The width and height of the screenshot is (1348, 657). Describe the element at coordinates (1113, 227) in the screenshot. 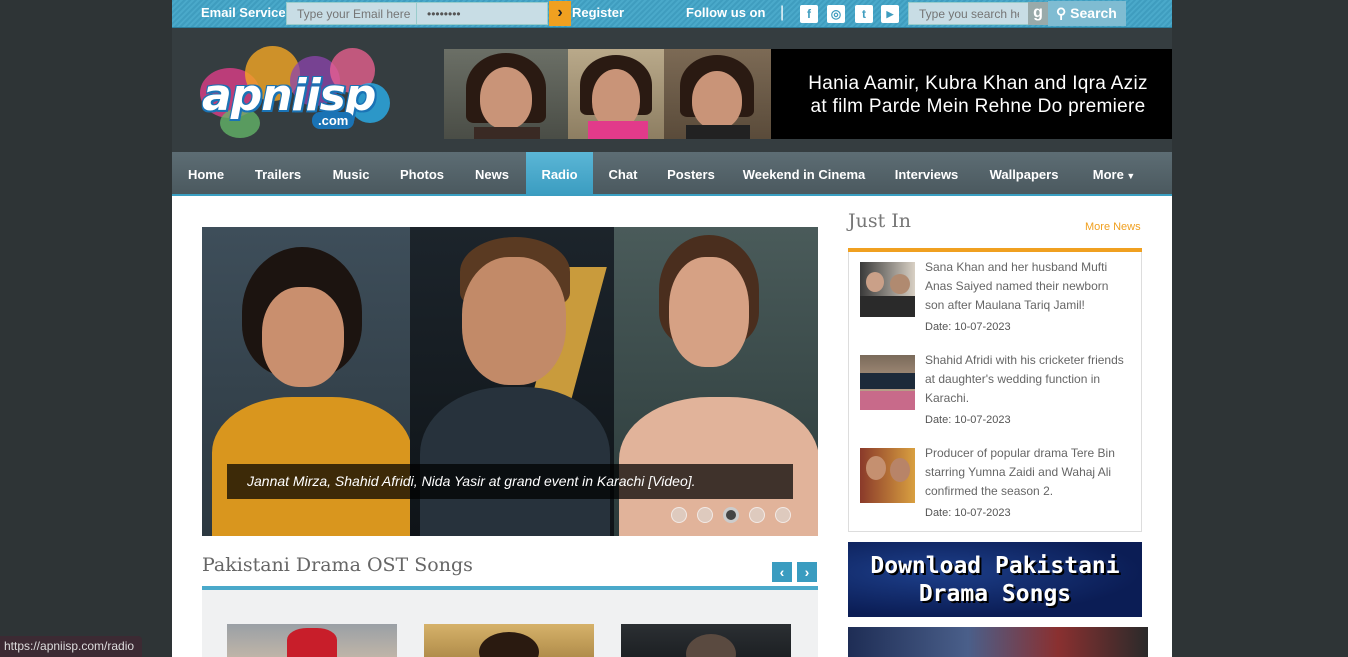

I see `more-news-link: More News` at that location.